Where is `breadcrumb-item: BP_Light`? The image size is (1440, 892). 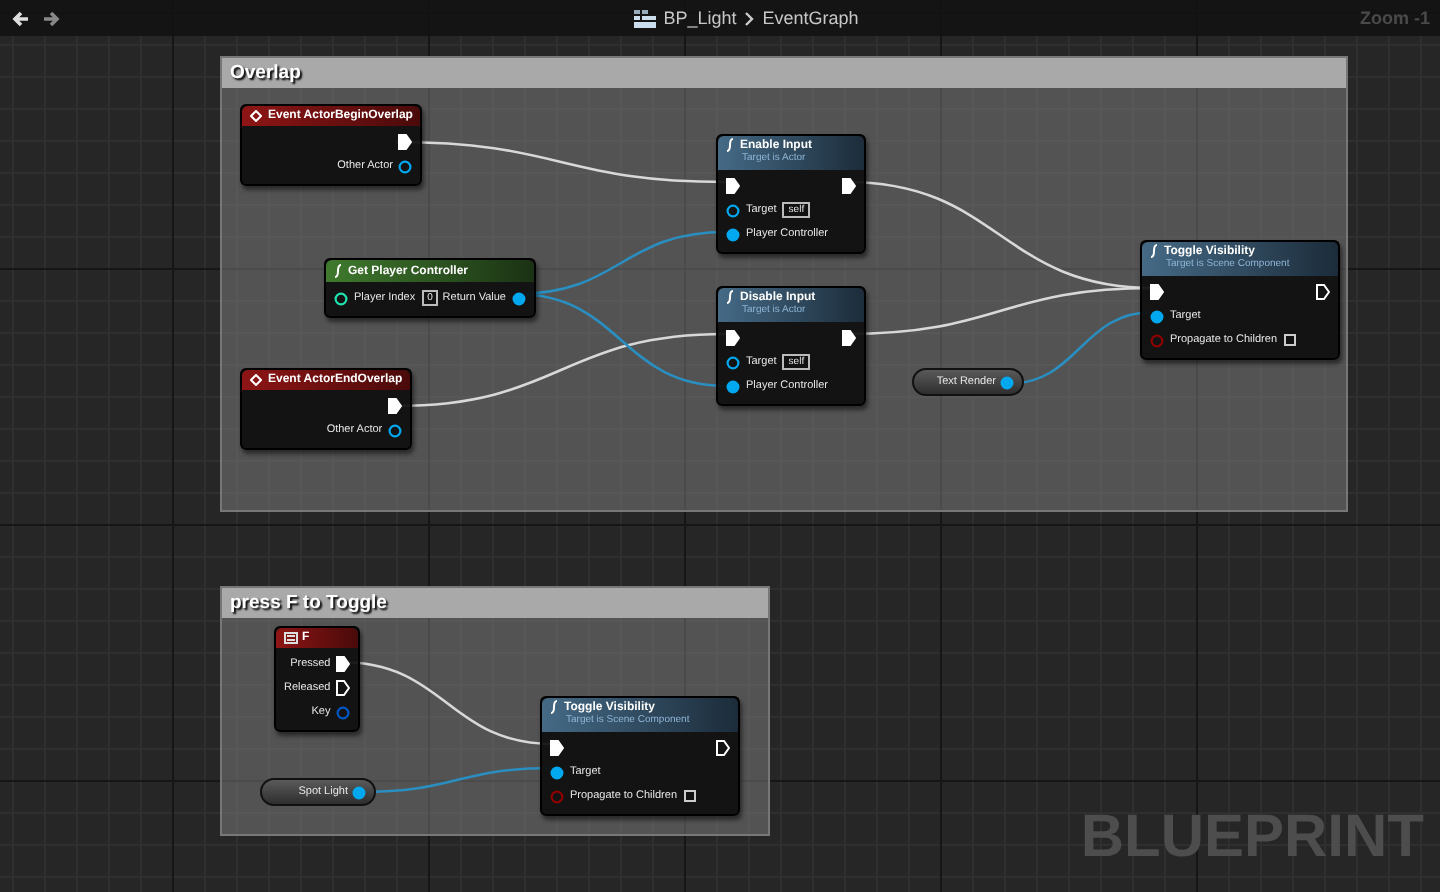
breadcrumb-item: BP_Light is located at coordinates (700, 18).